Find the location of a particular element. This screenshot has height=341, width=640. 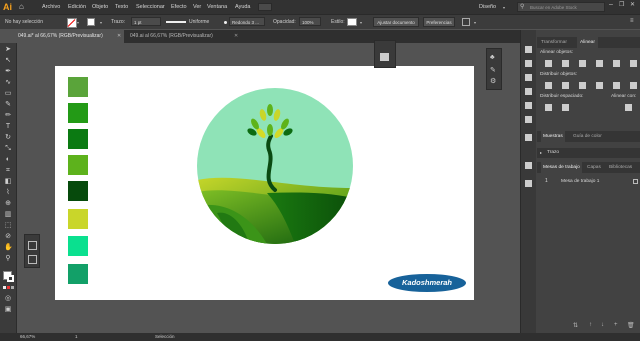

rotate-tool-icon: ↻ is located at coordinates (8, 138).